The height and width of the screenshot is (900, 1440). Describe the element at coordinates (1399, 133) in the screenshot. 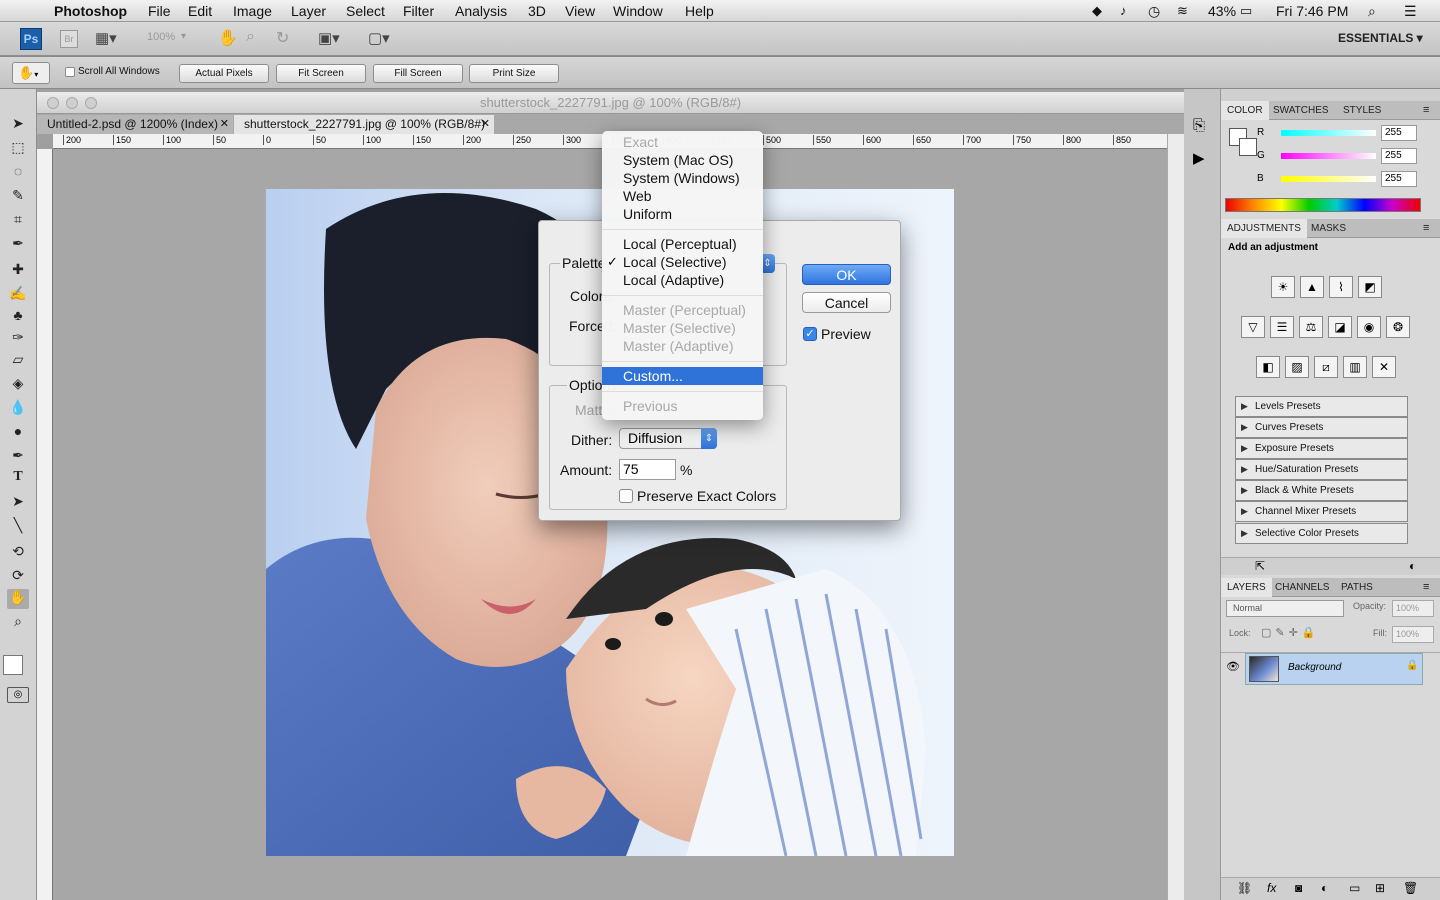

I see `red-value-field: 255` at that location.